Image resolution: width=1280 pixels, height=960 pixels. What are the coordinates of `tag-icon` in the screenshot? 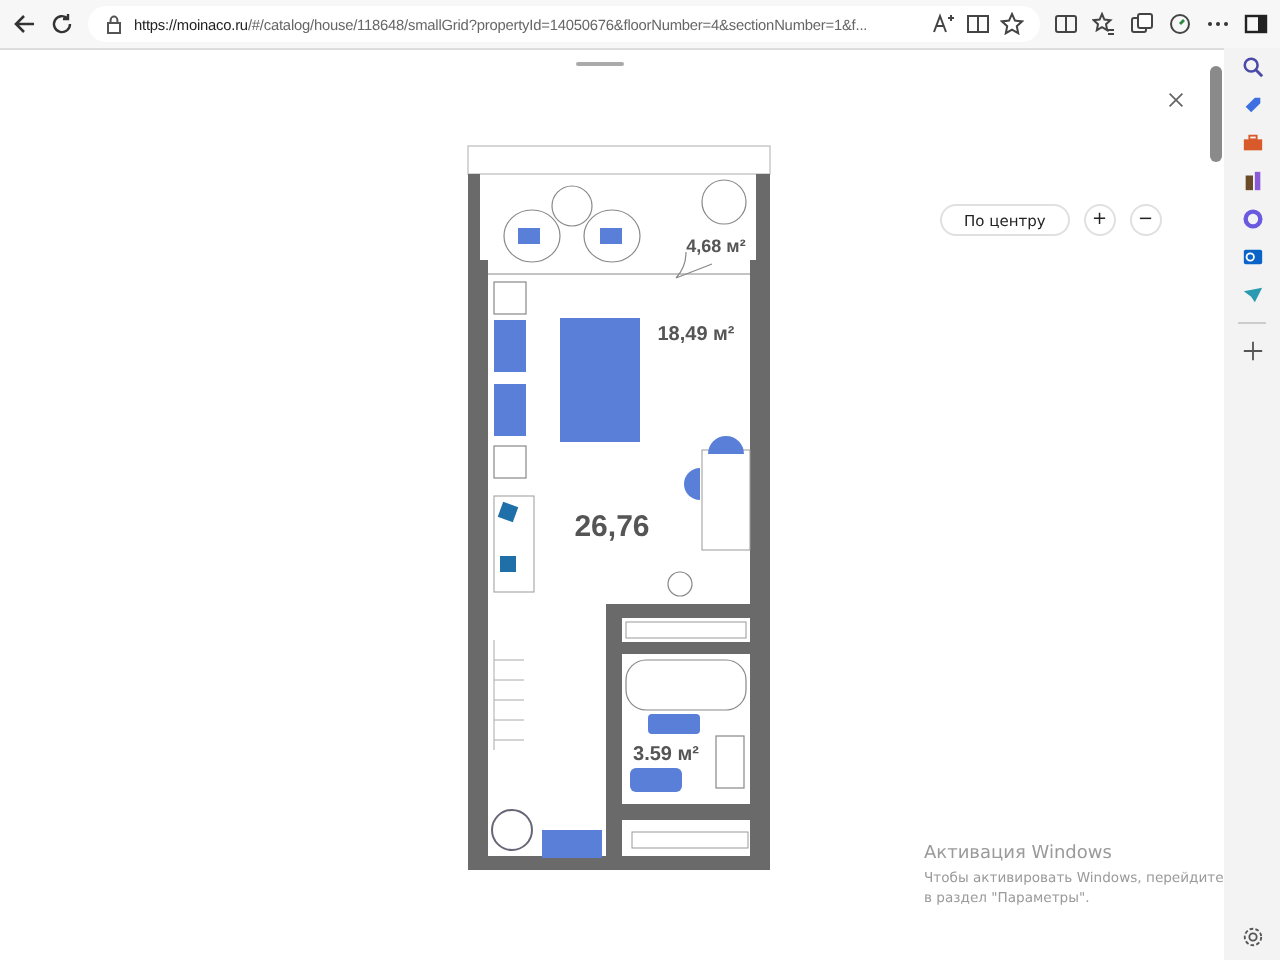 It's located at (1252, 105).